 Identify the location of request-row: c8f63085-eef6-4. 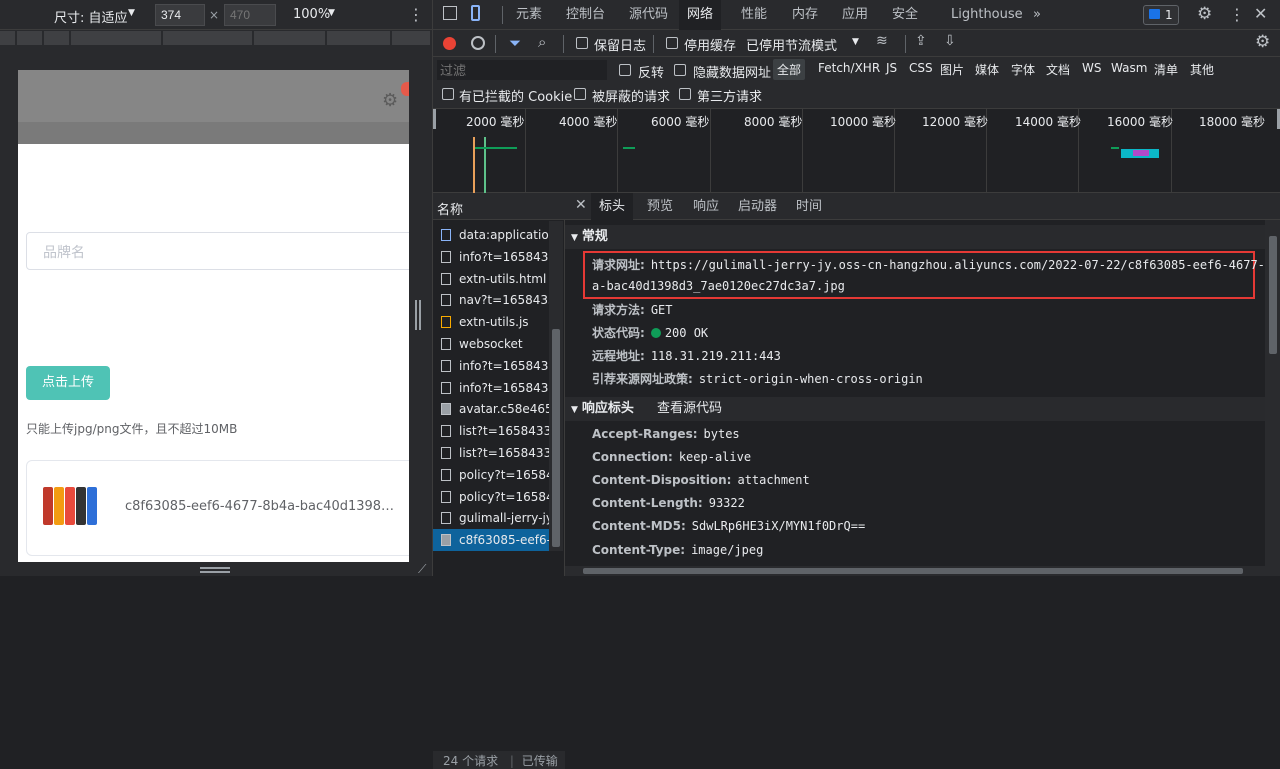
(491, 540).